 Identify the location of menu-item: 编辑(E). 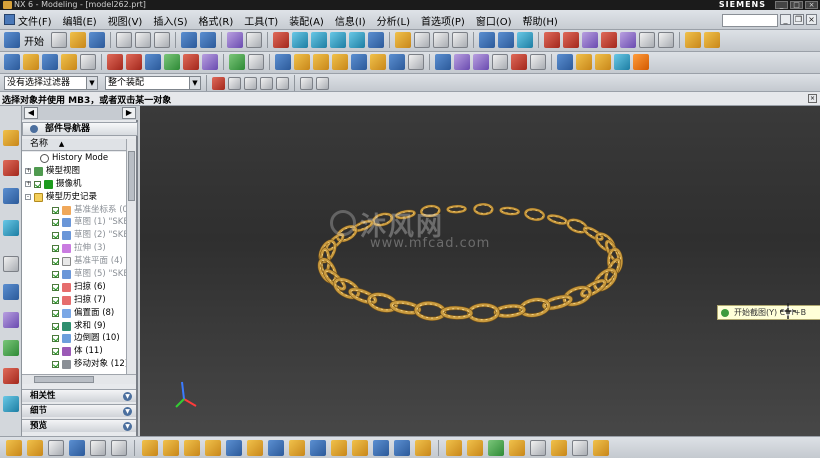
(80, 20).